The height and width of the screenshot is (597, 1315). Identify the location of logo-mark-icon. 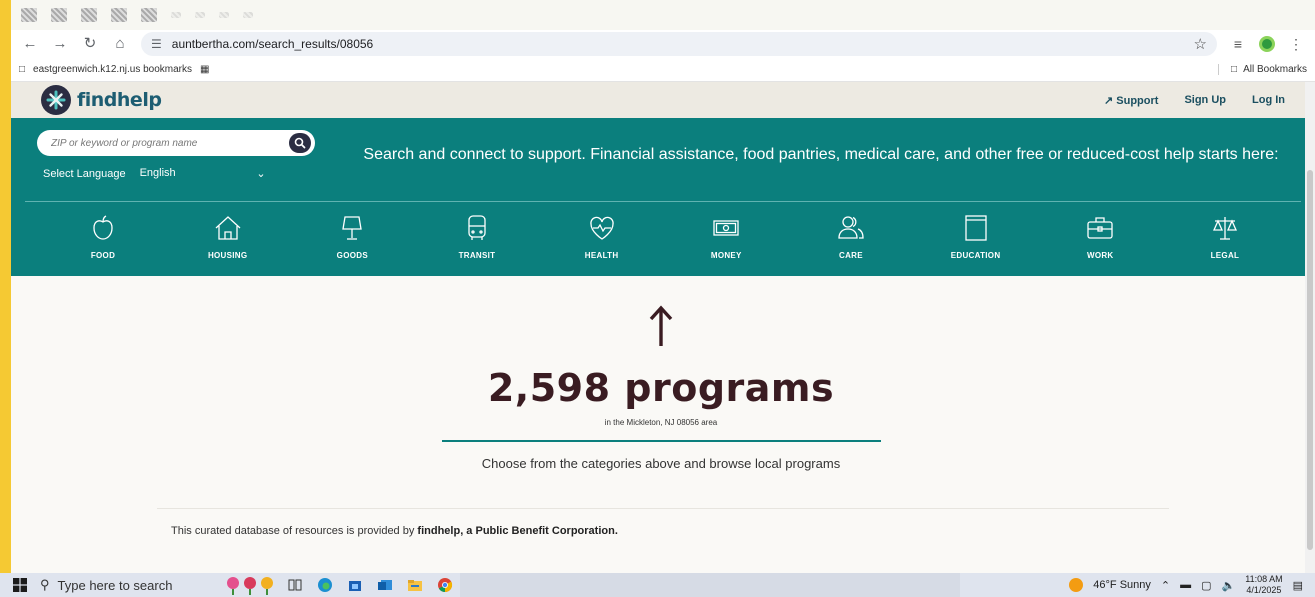
(56, 100).